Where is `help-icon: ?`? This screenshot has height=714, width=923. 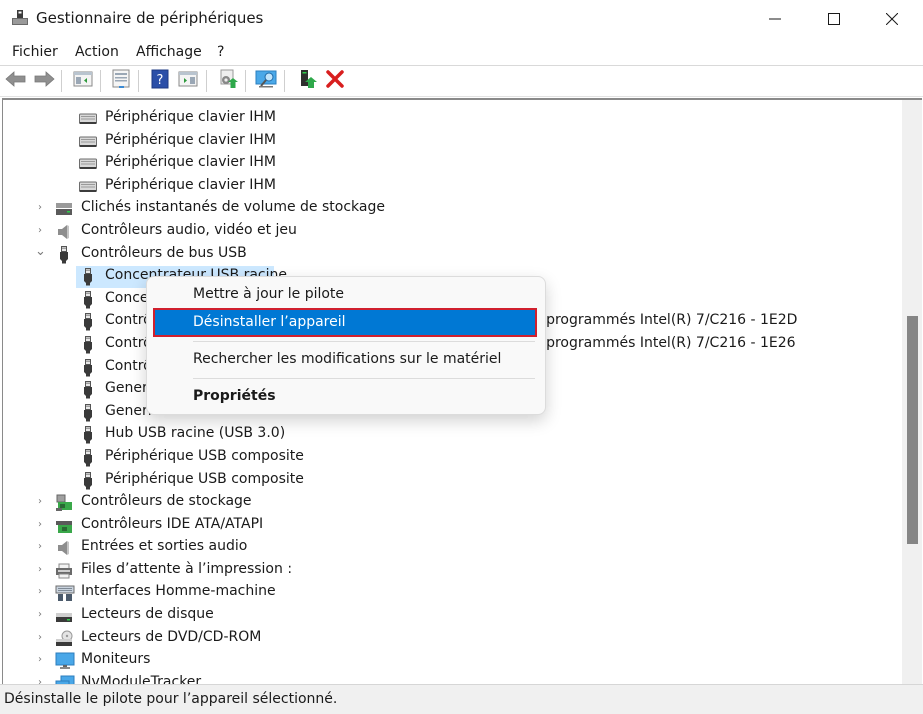 help-icon: ? is located at coordinates (160, 81).